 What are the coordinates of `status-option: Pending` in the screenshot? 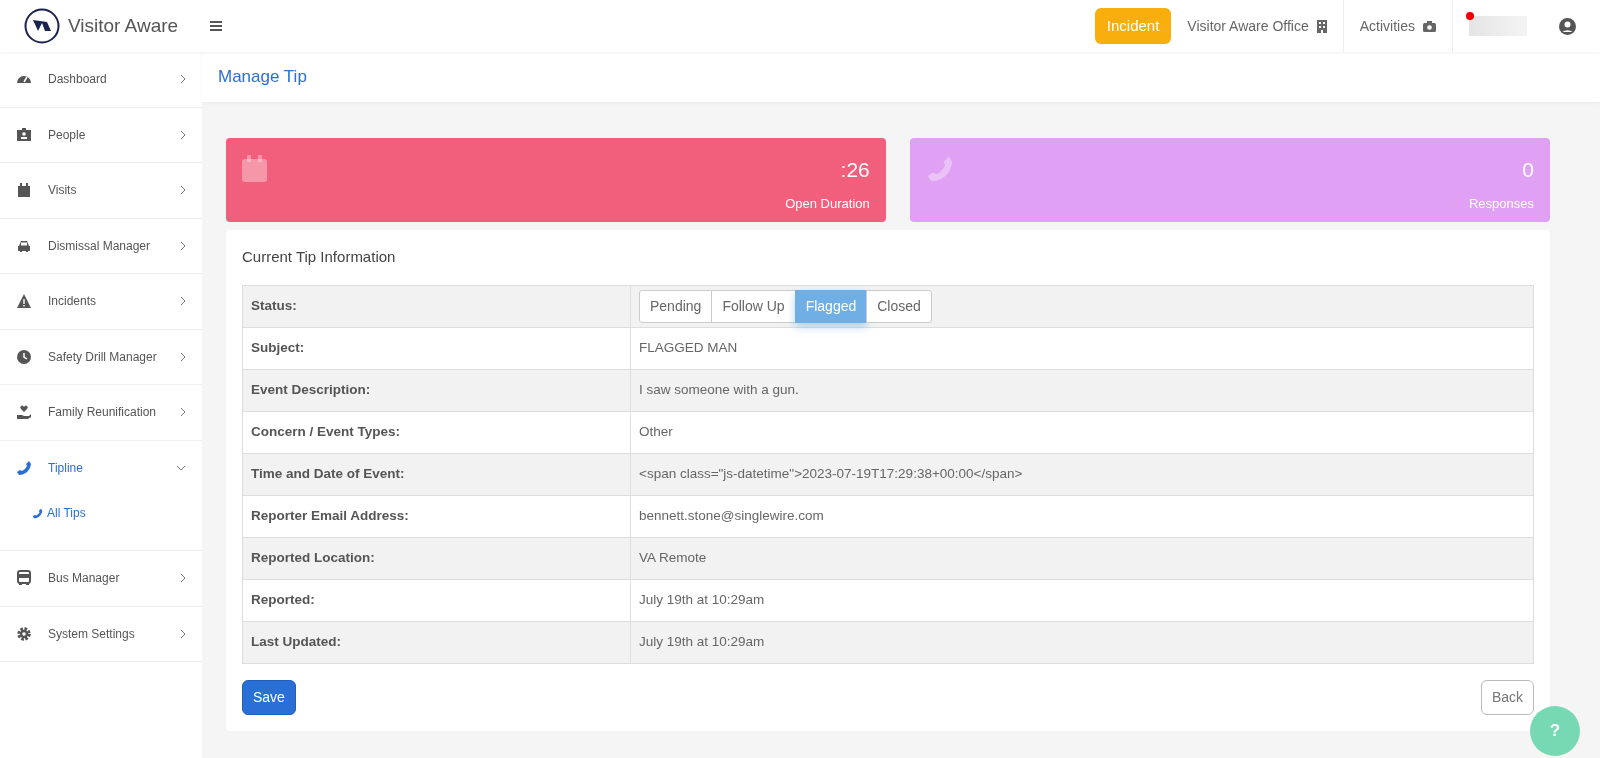 It's located at (676, 306).